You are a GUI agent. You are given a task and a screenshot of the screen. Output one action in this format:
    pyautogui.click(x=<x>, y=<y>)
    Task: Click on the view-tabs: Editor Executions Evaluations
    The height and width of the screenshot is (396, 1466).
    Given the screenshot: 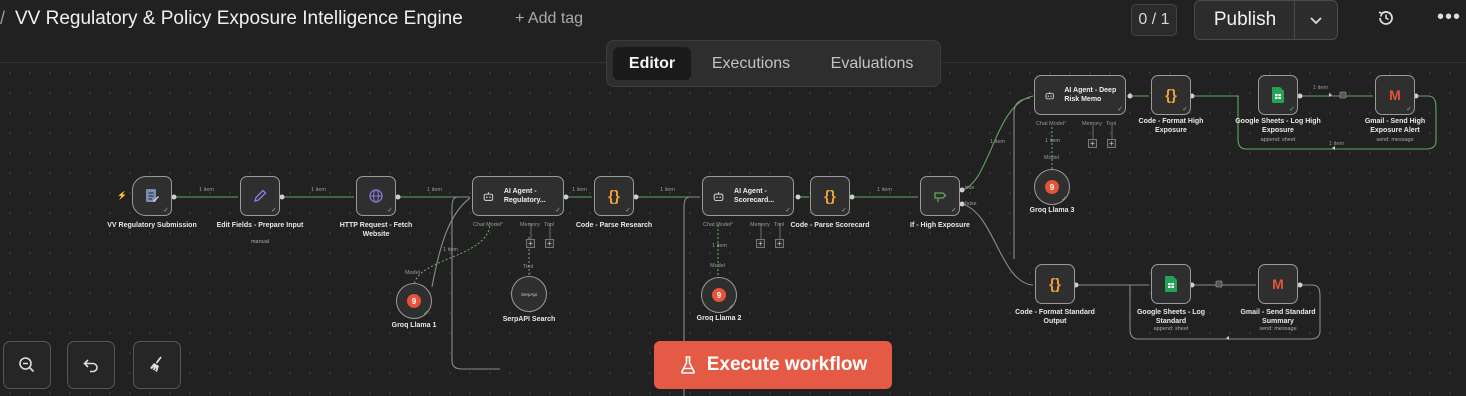 What is the action you would take?
    pyautogui.click(x=773, y=63)
    